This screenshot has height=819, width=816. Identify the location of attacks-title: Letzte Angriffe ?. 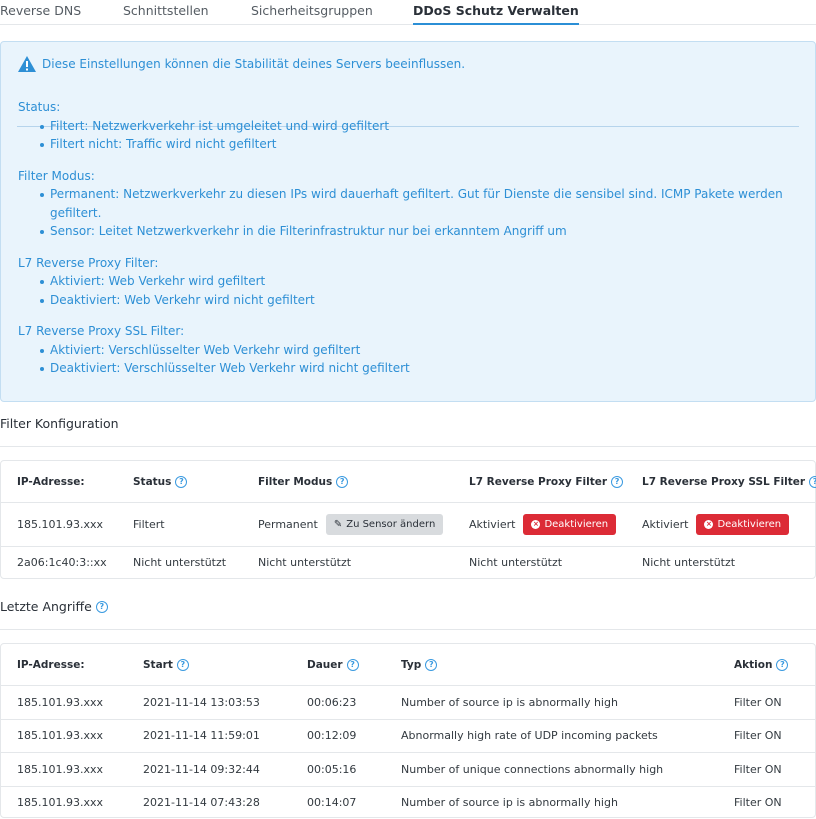
(54, 606).